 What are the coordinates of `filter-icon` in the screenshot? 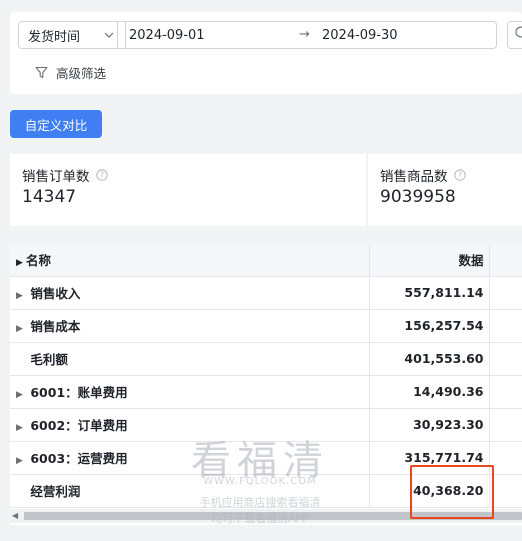 It's located at (41, 72).